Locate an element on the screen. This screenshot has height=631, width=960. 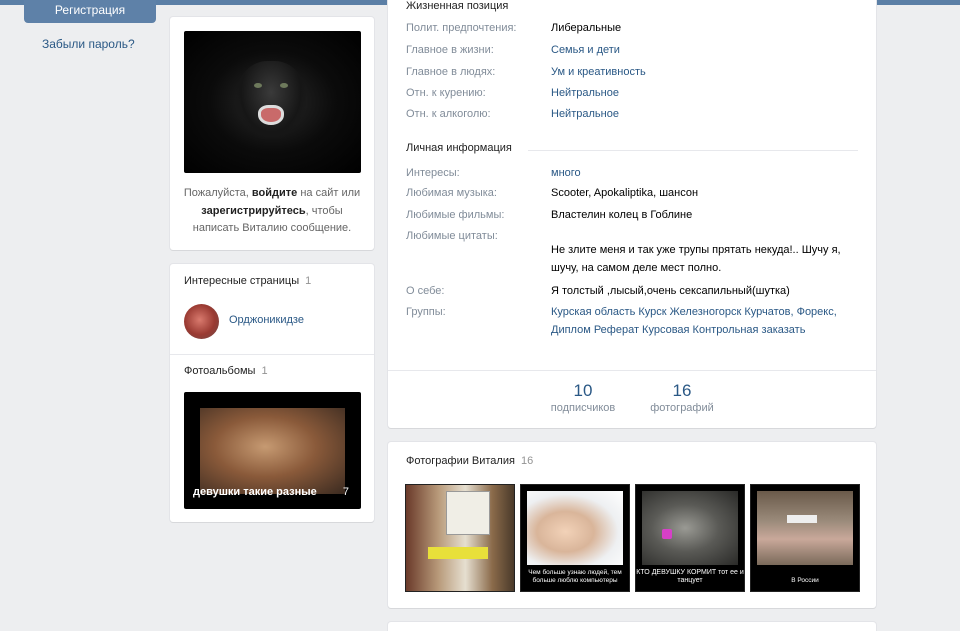
login-prompt-text-2: на сайт или is located at coordinates (329, 193).